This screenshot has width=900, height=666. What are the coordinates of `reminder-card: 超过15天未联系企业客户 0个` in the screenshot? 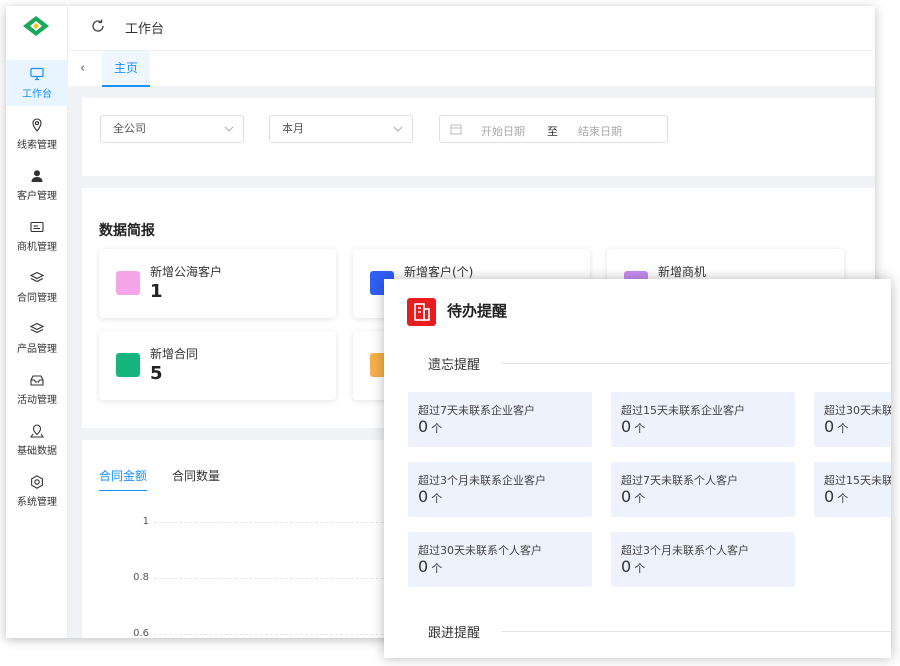 It's located at (703, 419).